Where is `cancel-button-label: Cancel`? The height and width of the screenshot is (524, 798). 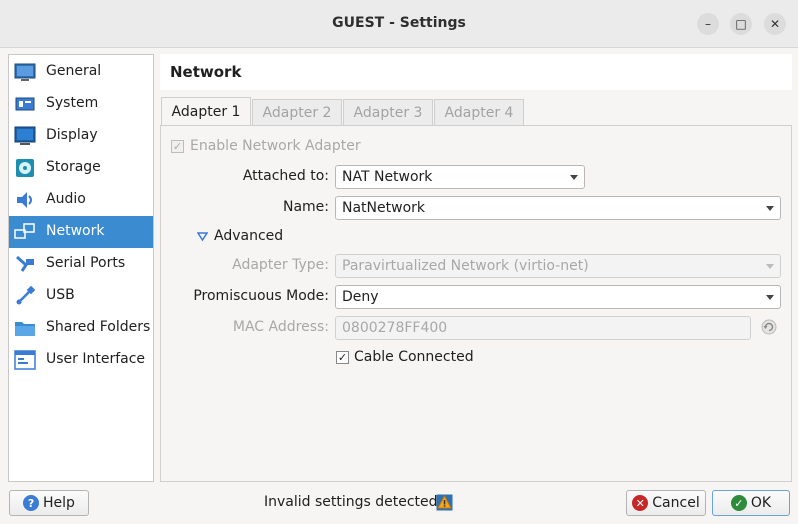
cancel-button-label: Cancel is located at coordinates (676, 503).